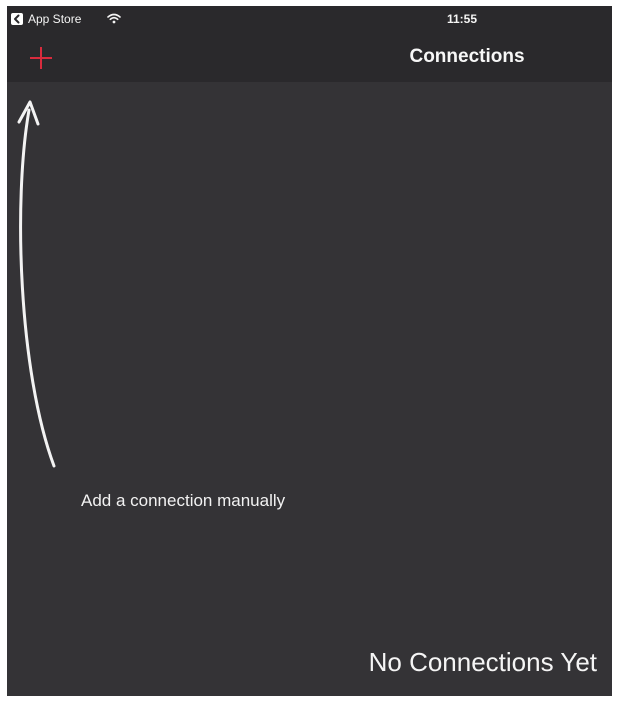 This screenshot has width=619, height=702. I want to click on page-title: Connections, so click(467, 56).